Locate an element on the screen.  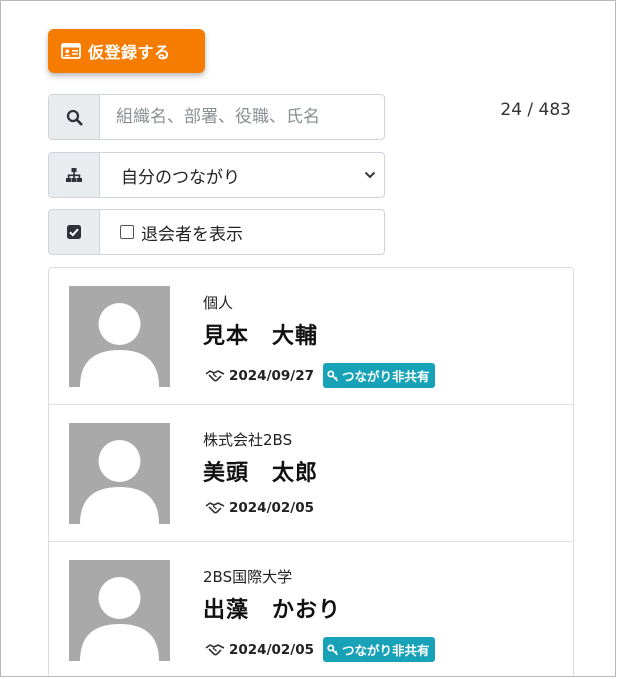
result-count: 24 / 483 is located at coordinates (535, 110).